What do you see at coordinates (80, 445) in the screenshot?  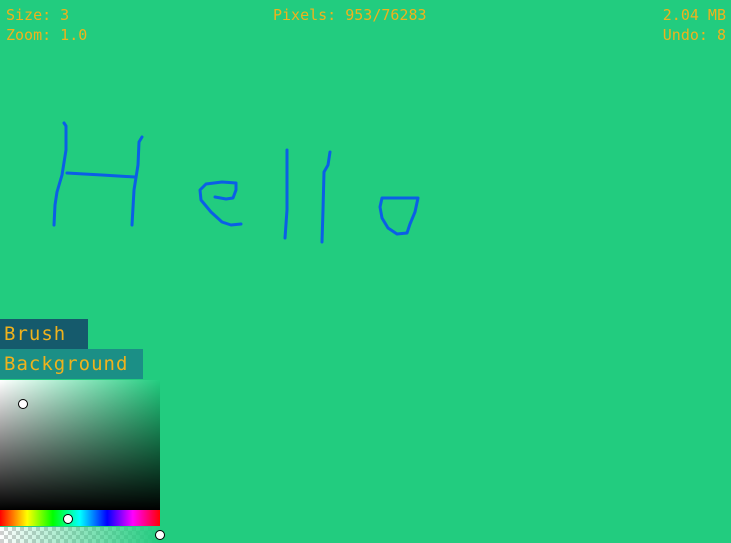 I see `saturation-value-picker` at bounding box center [80, 445].